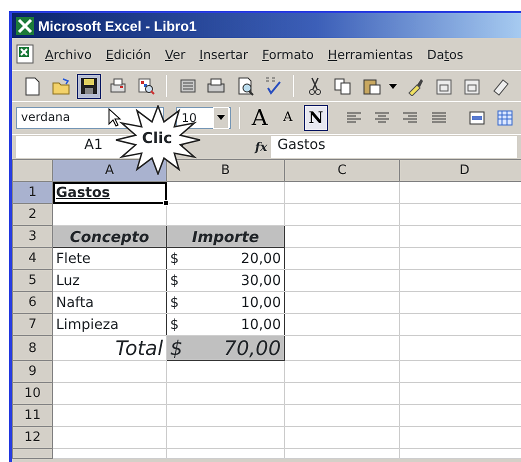 The width and height of the screenshot is (521, 462). Describe the element at coordinates (189, 118) in the screenshot. I see `font-size-value: 10` at that location.